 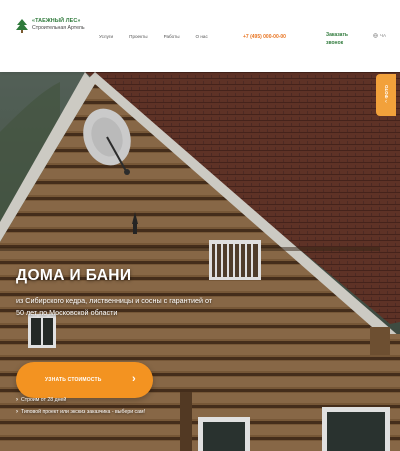 I want to click on phone-link: +7 (495) 000-00-00, so click(x=264, y=37).